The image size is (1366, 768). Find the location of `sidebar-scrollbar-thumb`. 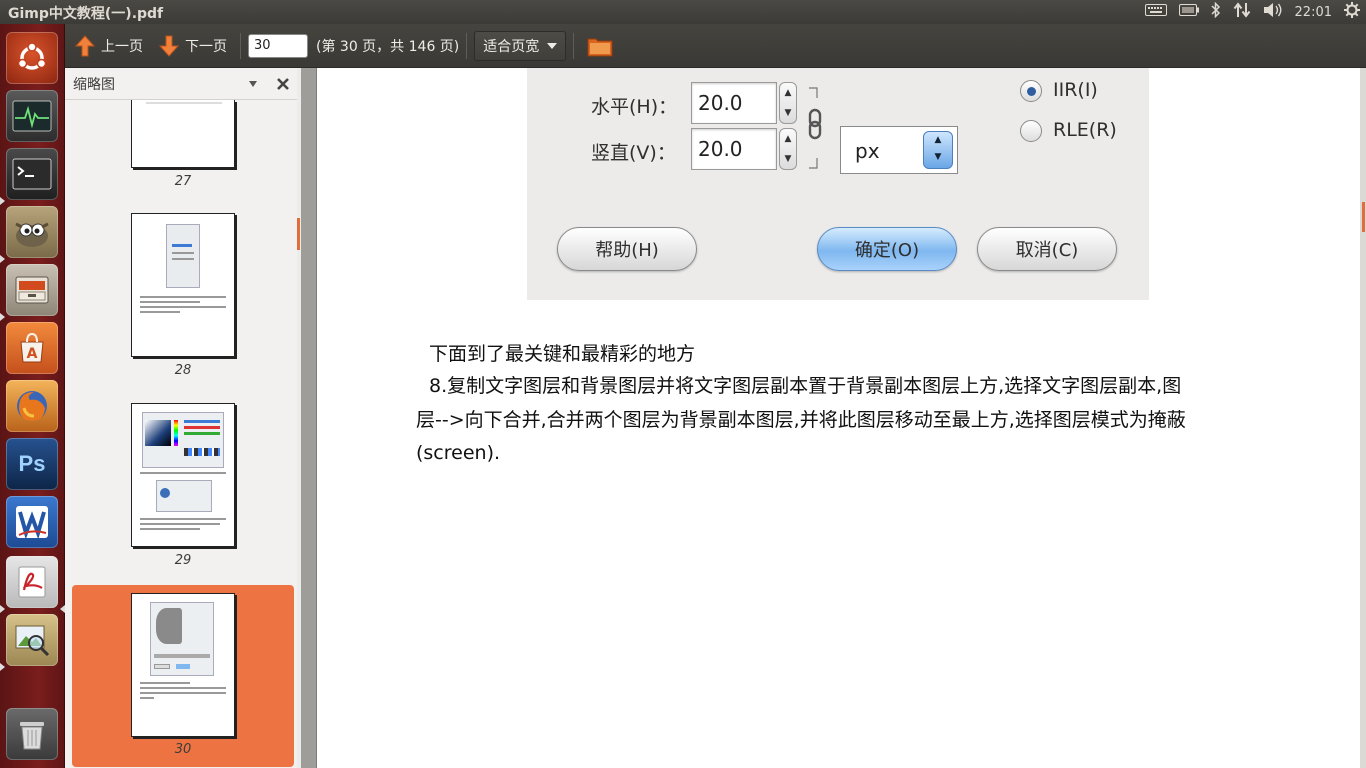

sidebar-scrollbar-thumb is located at coordinates (298, 234).